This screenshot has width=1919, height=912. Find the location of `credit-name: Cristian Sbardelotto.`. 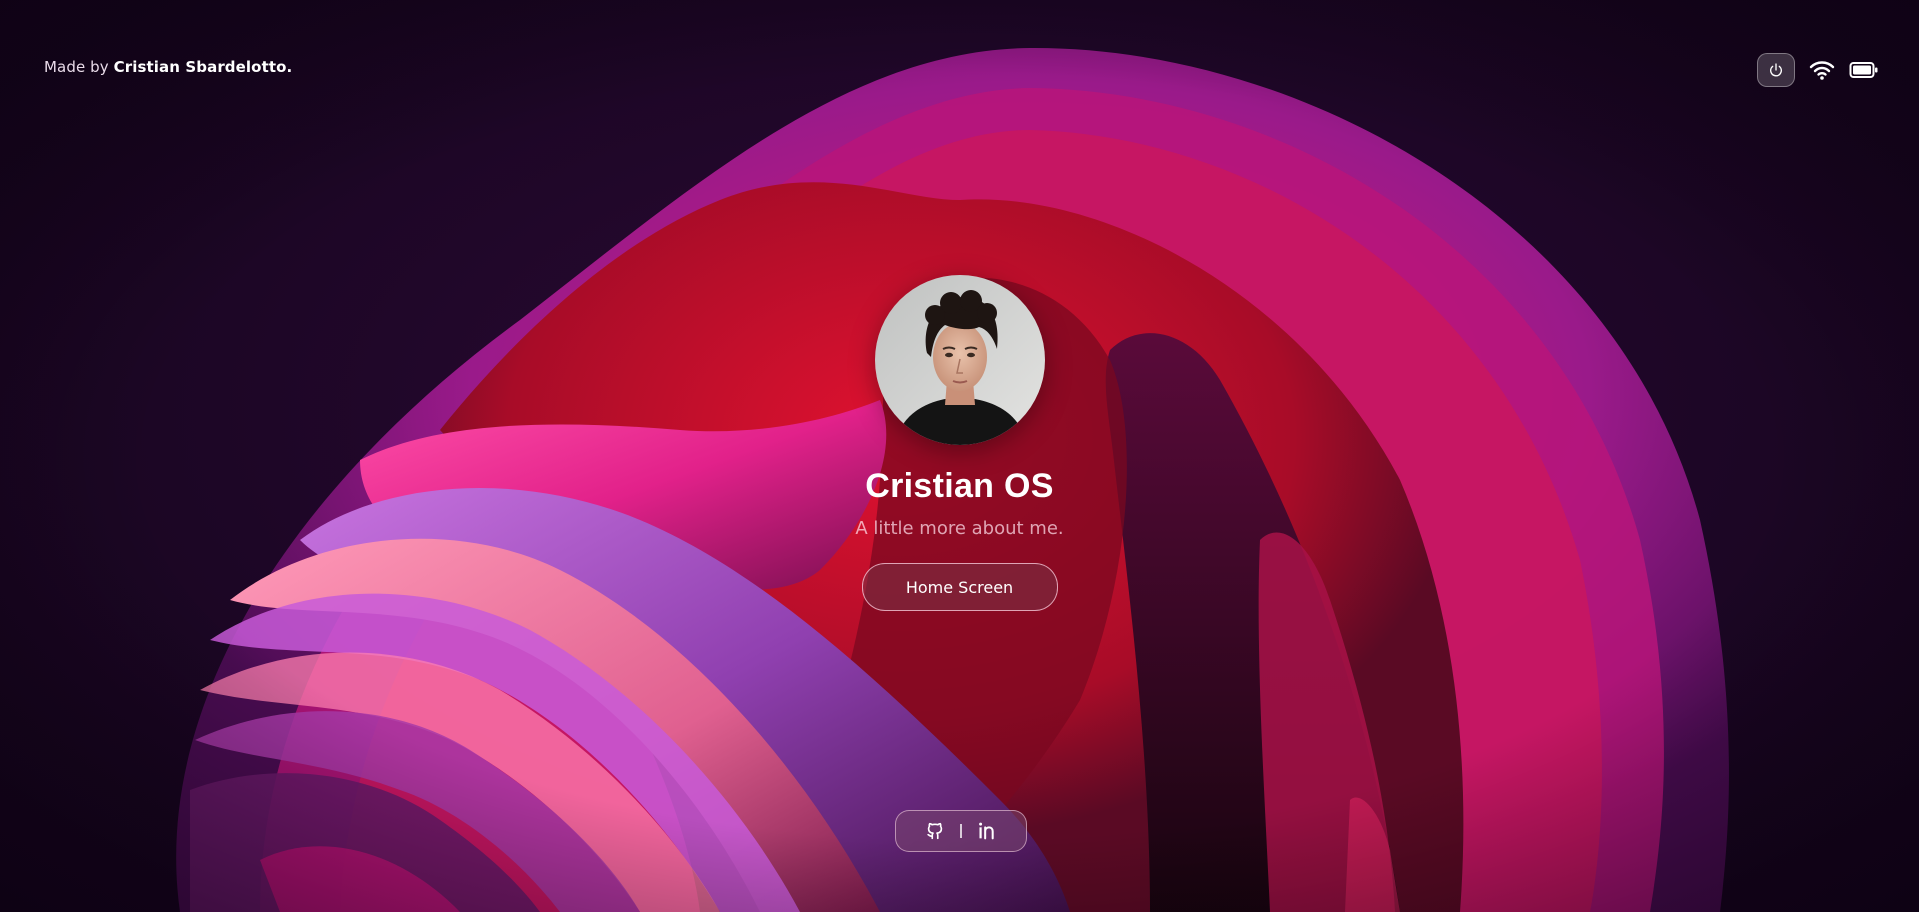

credit-name: Cristian Sbardelotto. is located at coordinates (203, 67).